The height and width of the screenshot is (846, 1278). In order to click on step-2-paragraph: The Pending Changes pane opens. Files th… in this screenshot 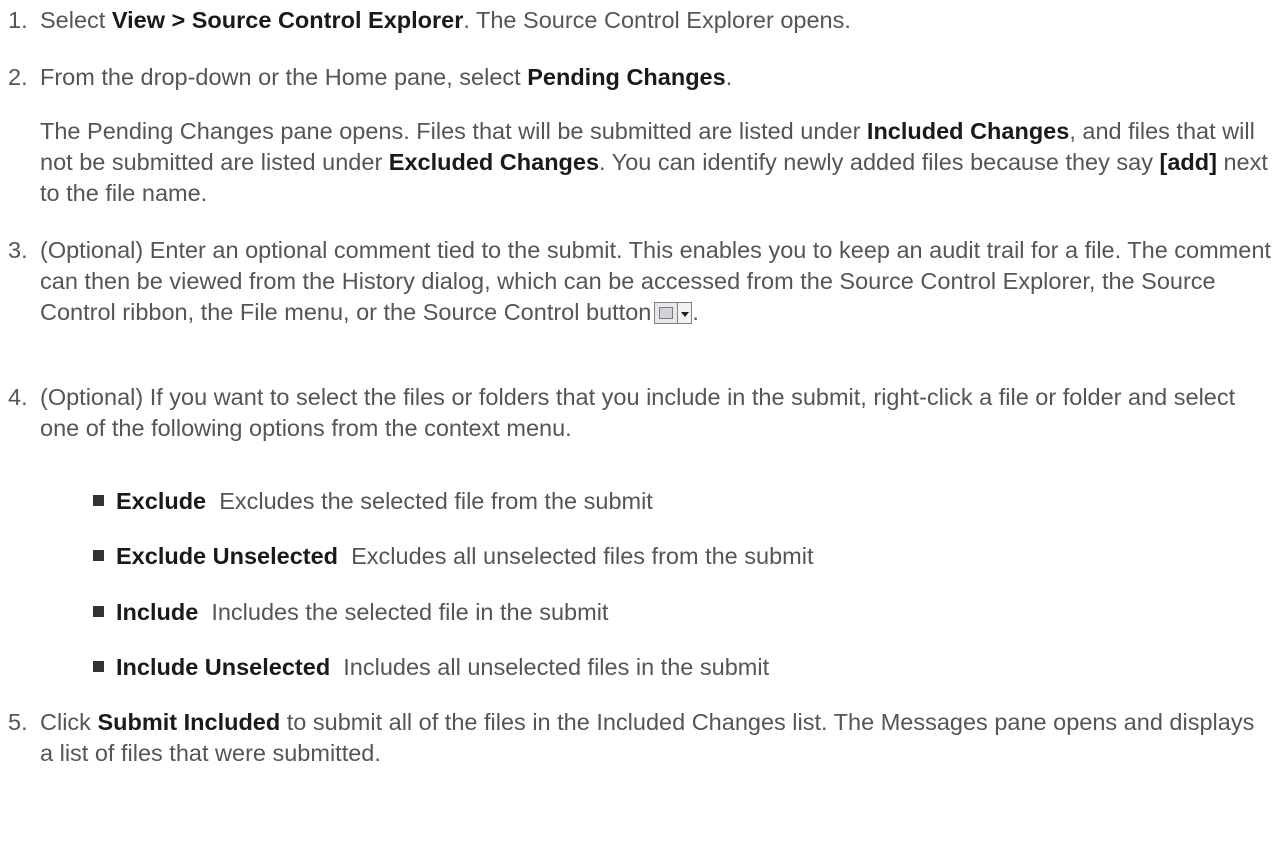, I will do `click(656, 162)`.